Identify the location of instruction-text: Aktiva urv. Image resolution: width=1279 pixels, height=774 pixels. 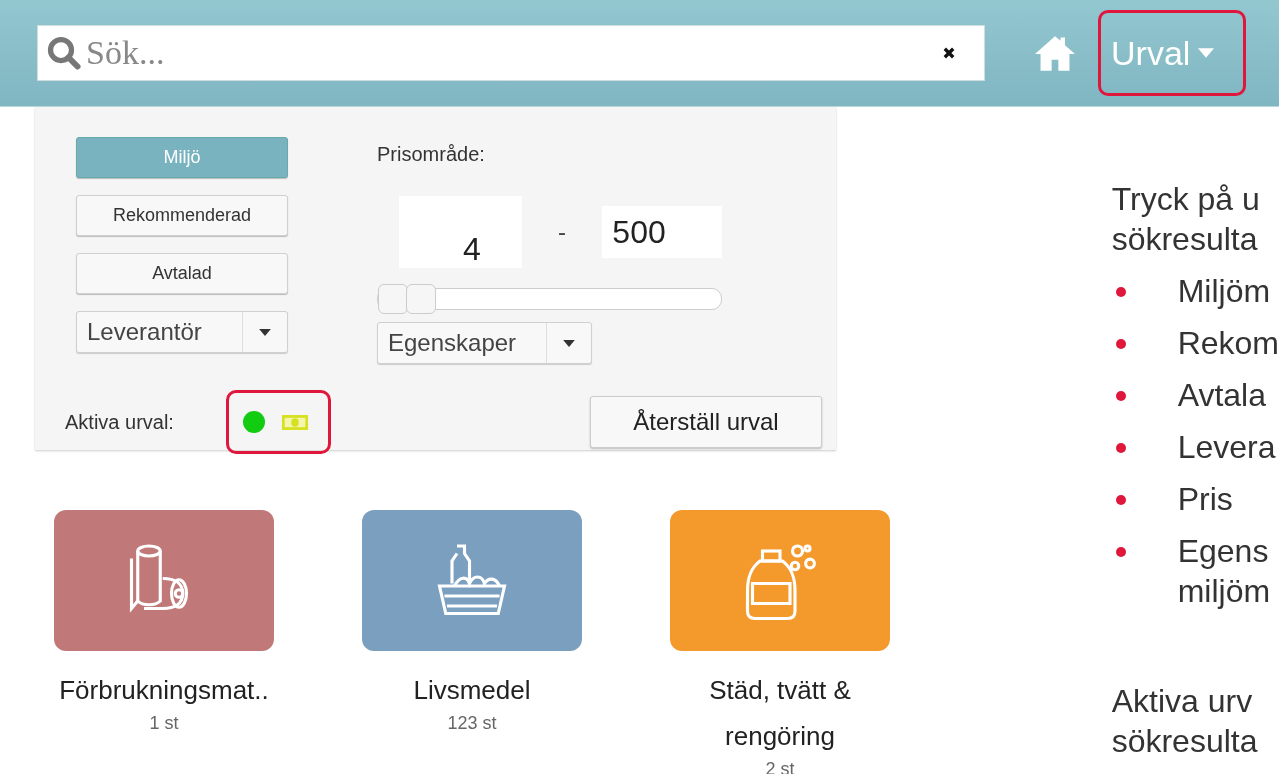
(1182, 701).